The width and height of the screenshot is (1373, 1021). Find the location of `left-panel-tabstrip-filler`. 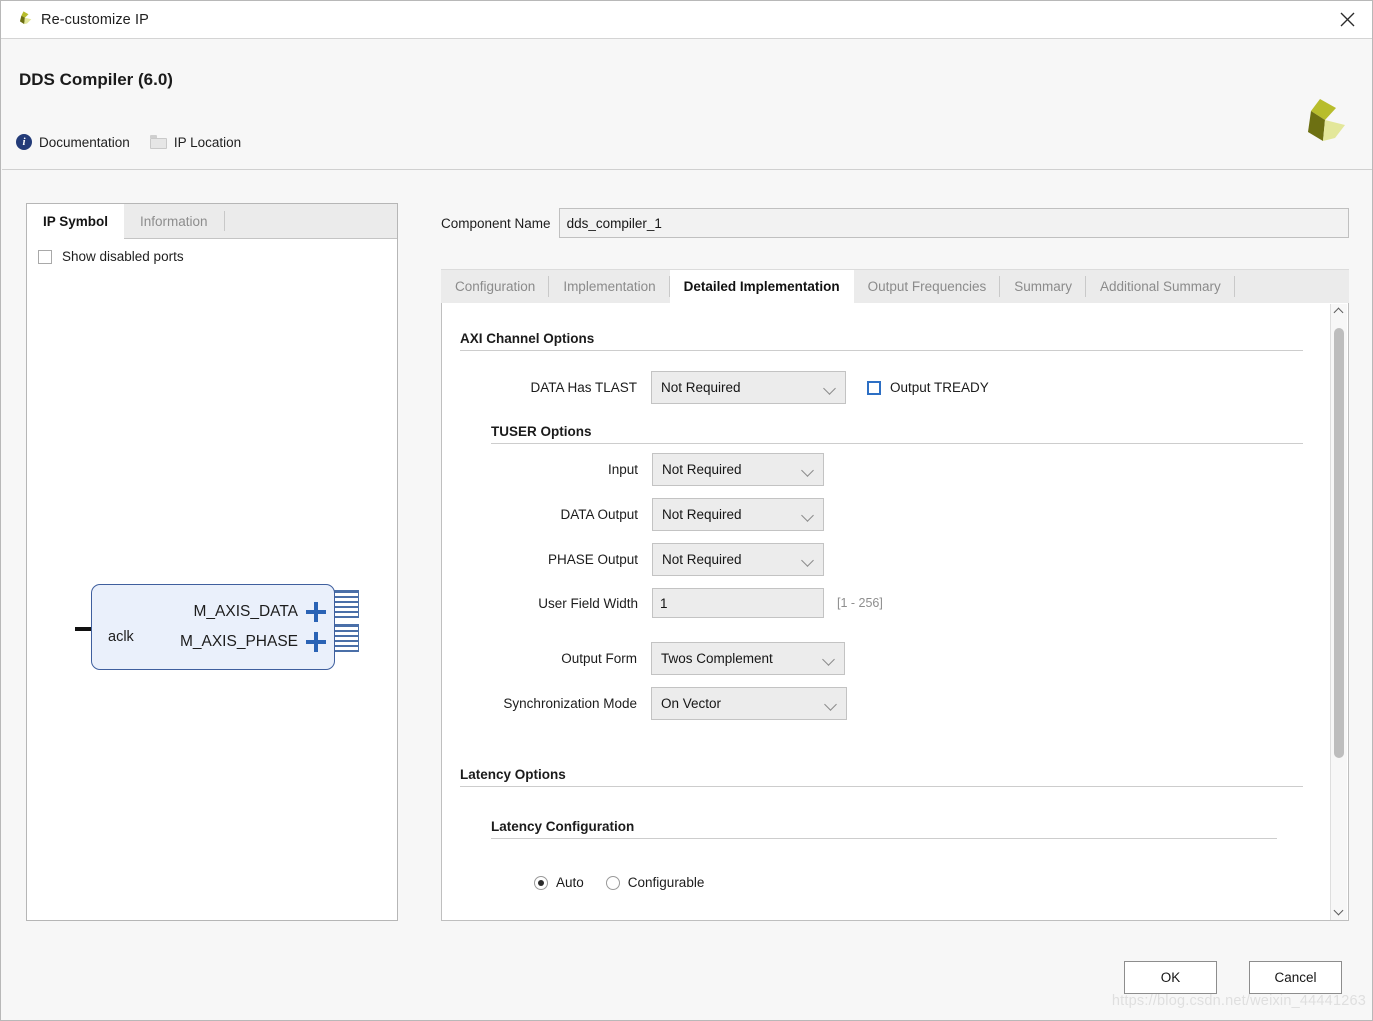

left-panel-tabstrip-filler is located at coordinates (310, 221).